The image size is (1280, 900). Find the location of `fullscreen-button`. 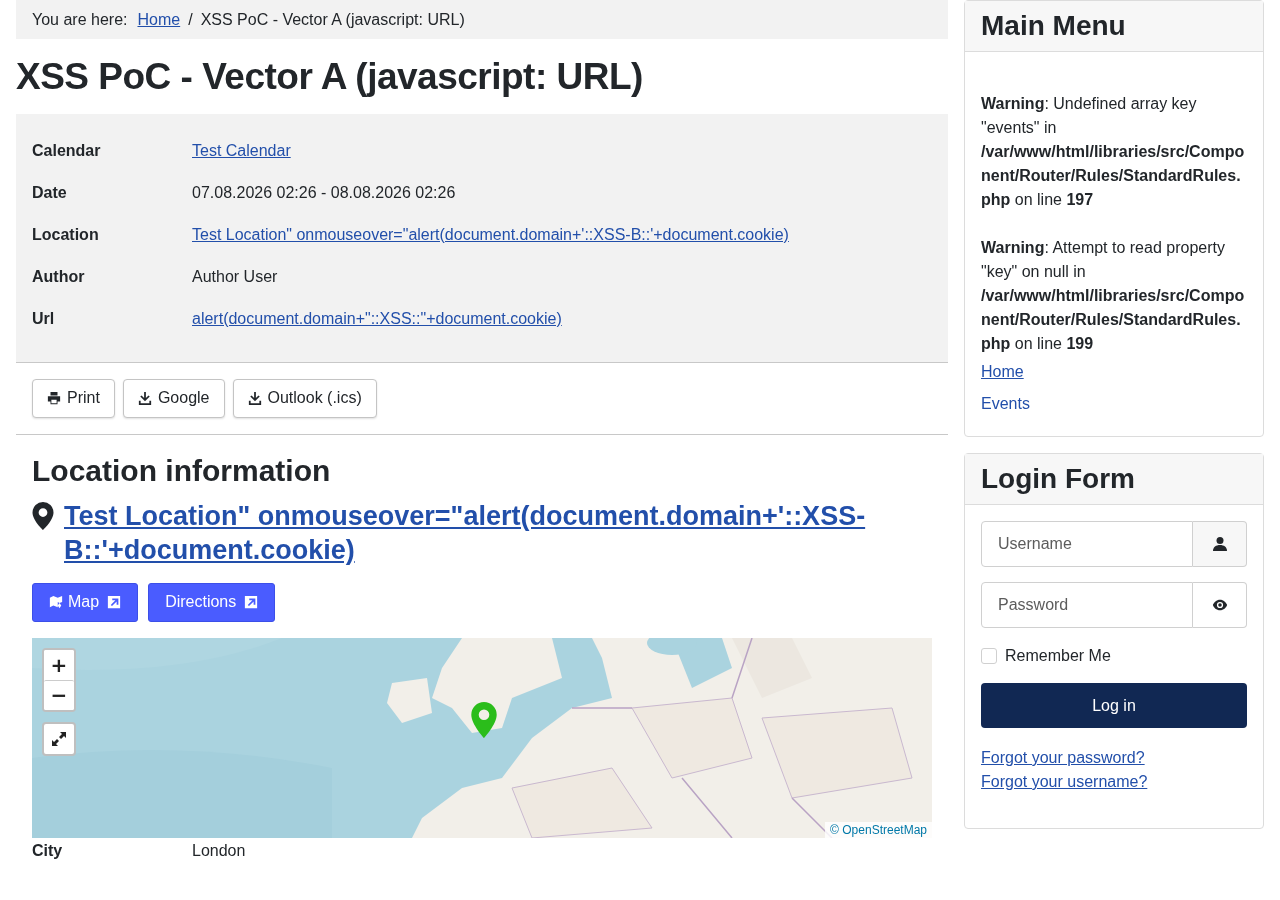

fullscreen-button is located at coordinates (59, 738).